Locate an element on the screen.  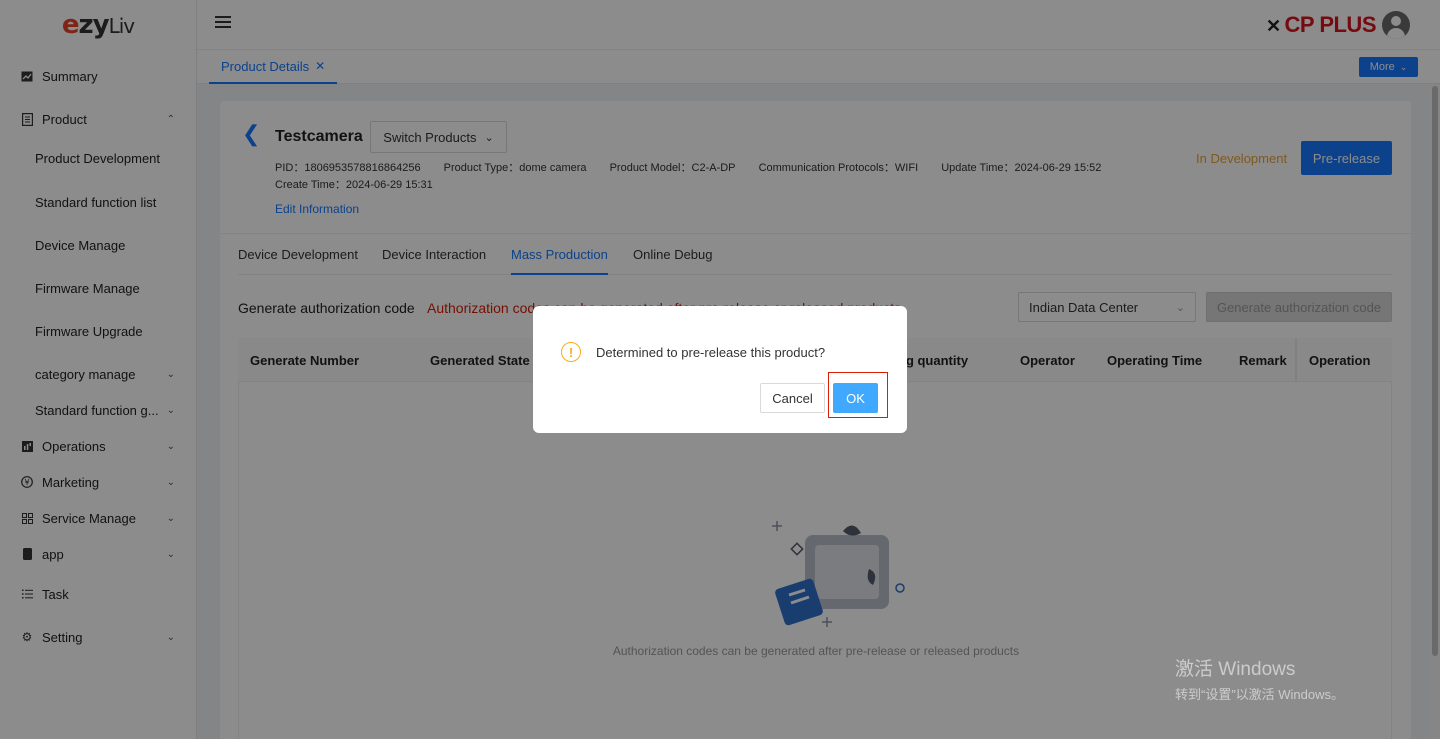
watermark-line2: 转到“设置”以激活 Windows。 is located at coordinates (1260, 694).